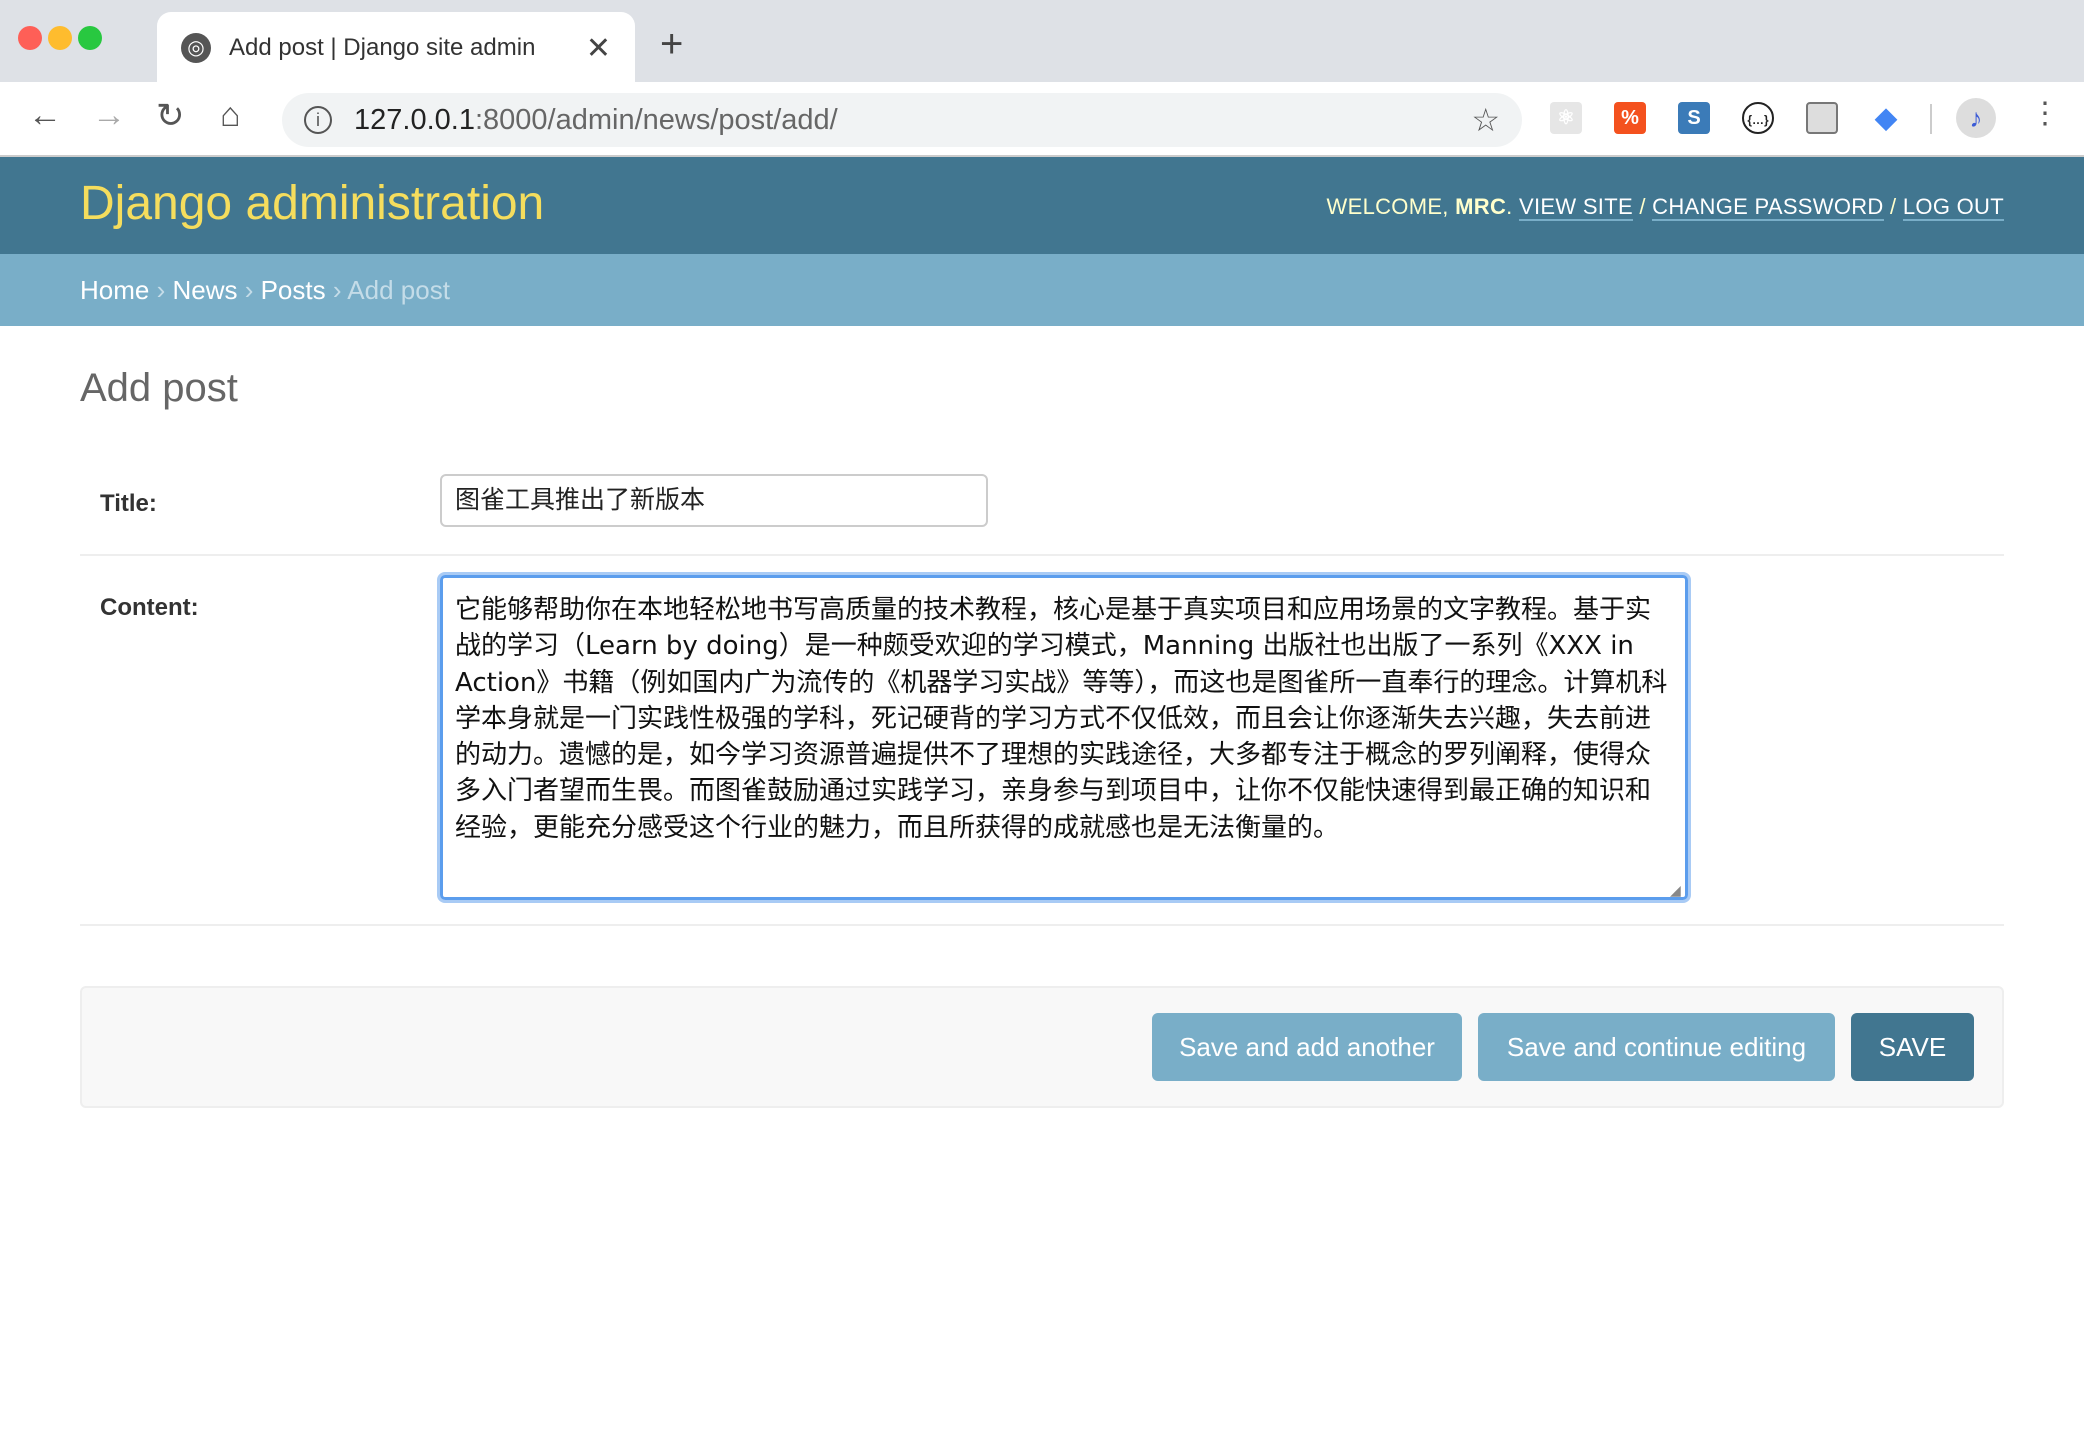  What do you see at coordinates (598, 48) in the screenshot?
I see `close-tab-icon: ✕` at bounding box center [598, 48].